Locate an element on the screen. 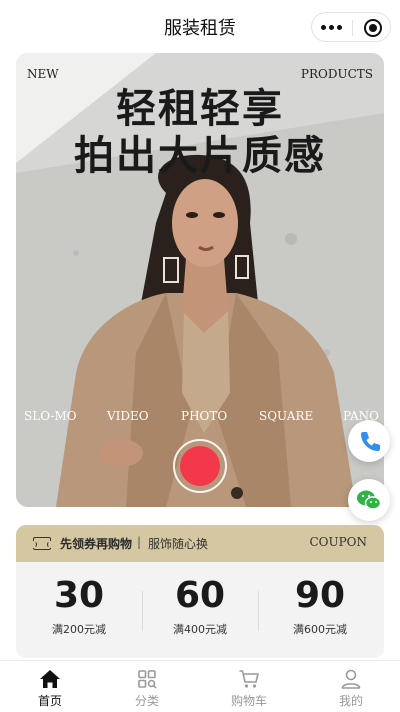 This screenshot has width=400, height=712. hero-title-line2: 拍出大片质感 is located at coordinates (200, 155).